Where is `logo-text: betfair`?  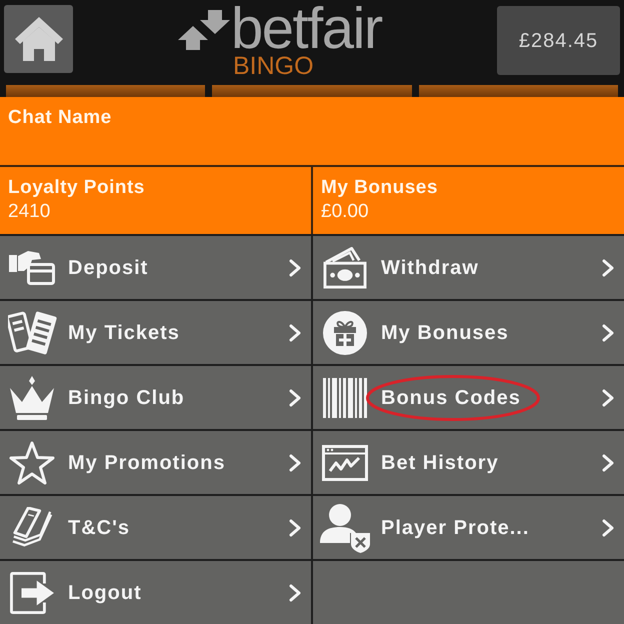
logo-text: betfair is located at coordinates (306, 29).